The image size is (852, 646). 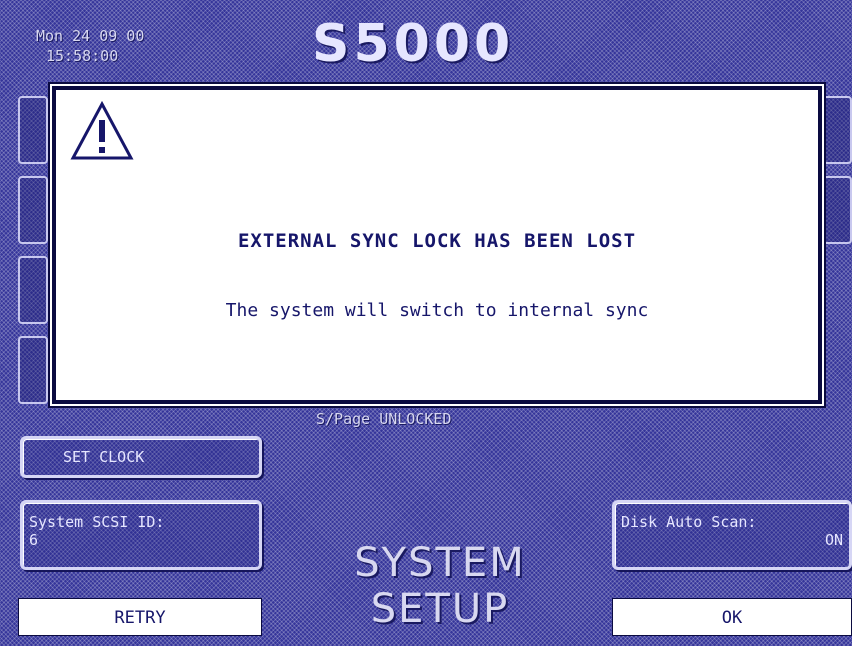 I want to click on screen-title-line-1: SYSTEM, so click(x=440, y=563).